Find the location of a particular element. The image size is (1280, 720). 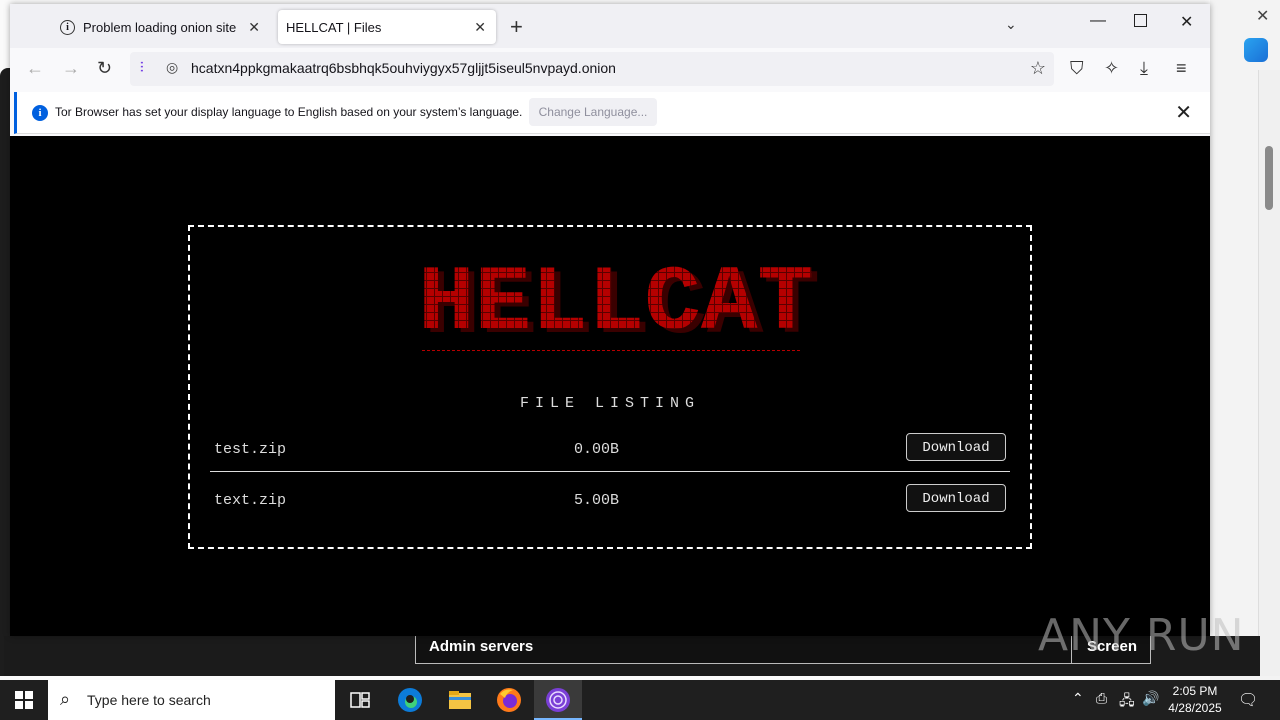

logo-text: HELLCAT is located at coordinates (616, 296).